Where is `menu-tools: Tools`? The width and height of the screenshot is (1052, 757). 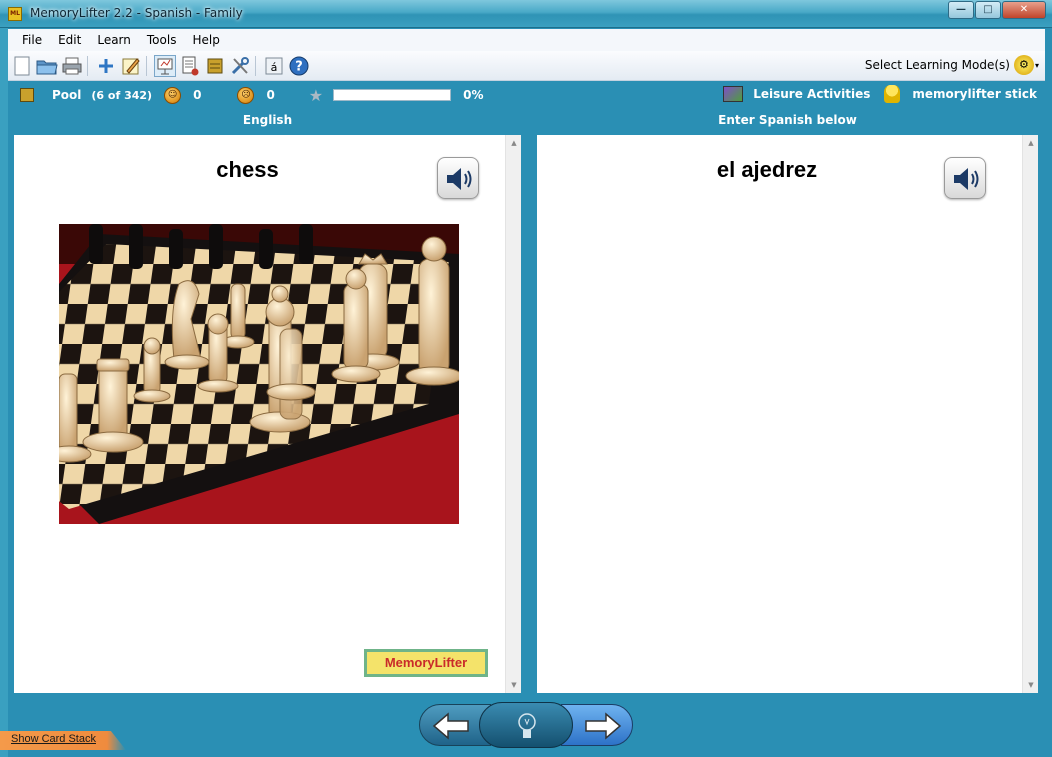
menu-tools: Tools is located at coordinates (162, 40).